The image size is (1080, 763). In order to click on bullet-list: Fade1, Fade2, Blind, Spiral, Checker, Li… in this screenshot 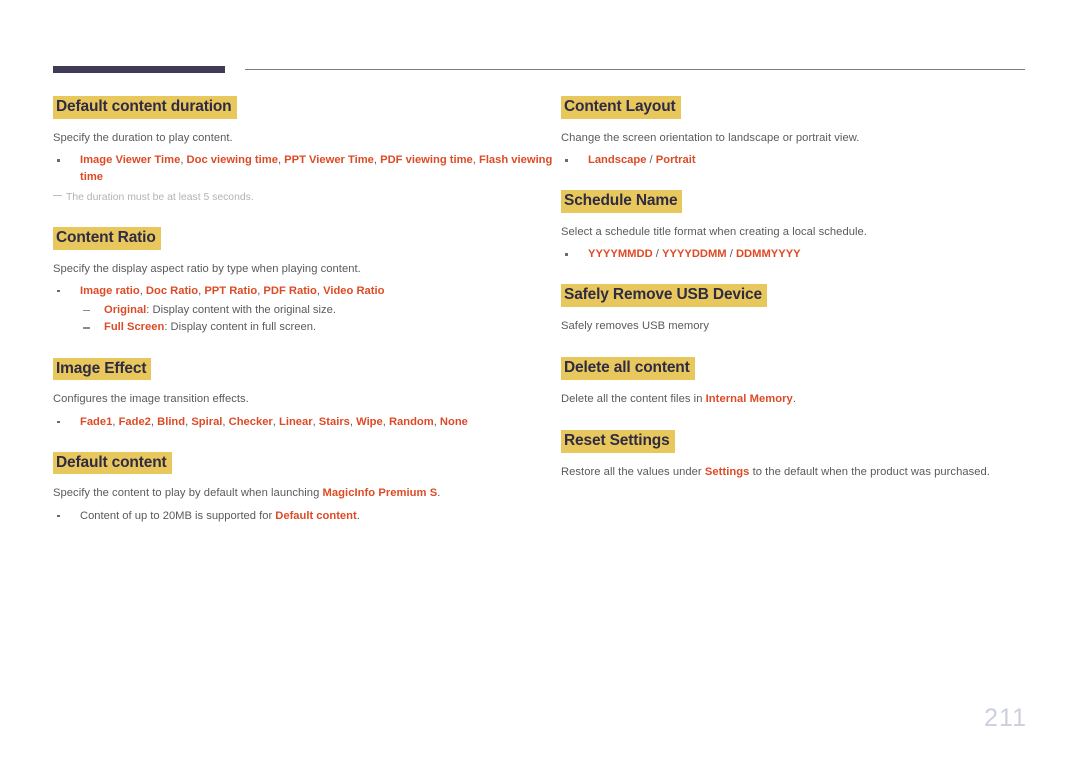, I will do `click(307, 422)`.